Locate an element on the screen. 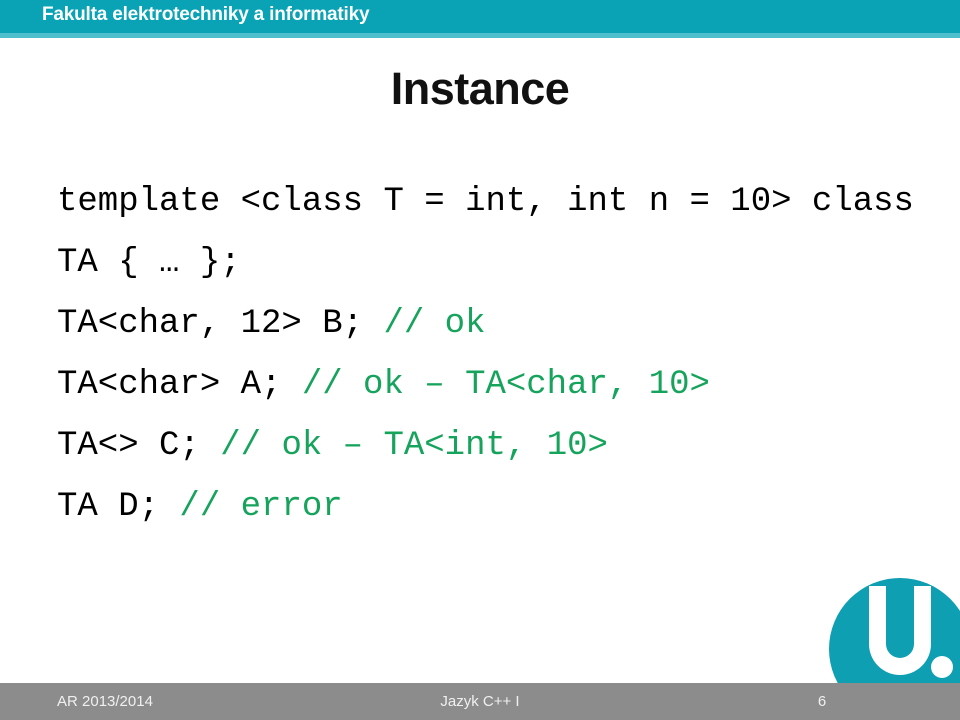 This screenshot has width=960, height=720. code-line: TA<> C; // ok – TA<int, 10> is located at coordinates (492, 446).